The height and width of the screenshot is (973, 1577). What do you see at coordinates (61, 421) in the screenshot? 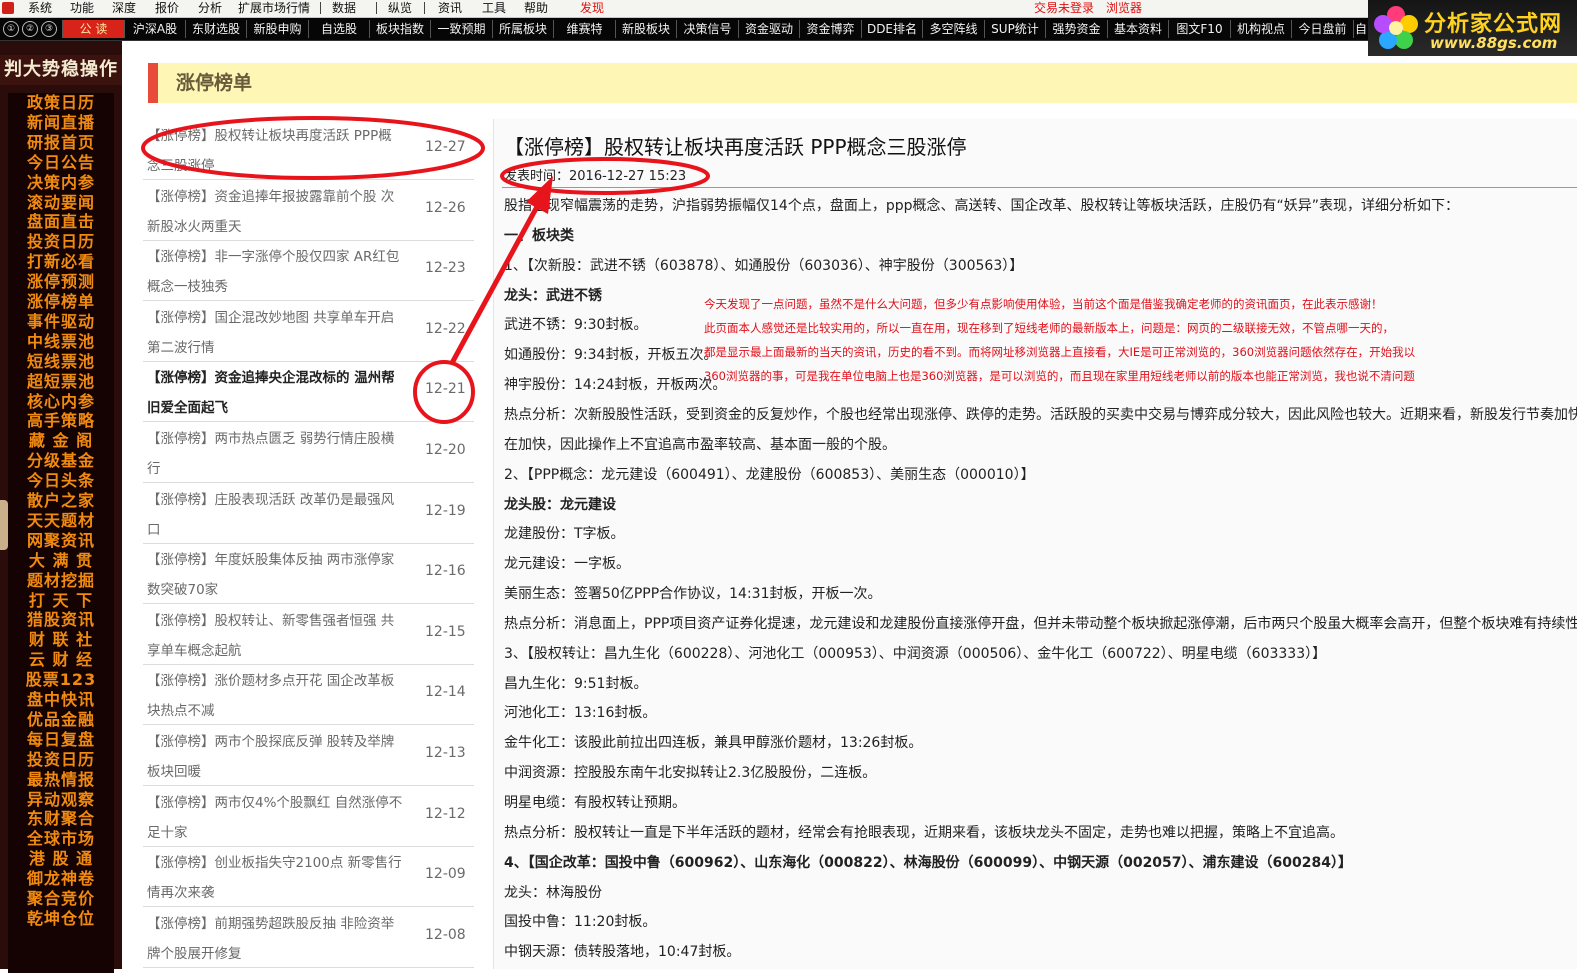
I see `sidebar-item: 高手策略` at bounding box center [61, 421].